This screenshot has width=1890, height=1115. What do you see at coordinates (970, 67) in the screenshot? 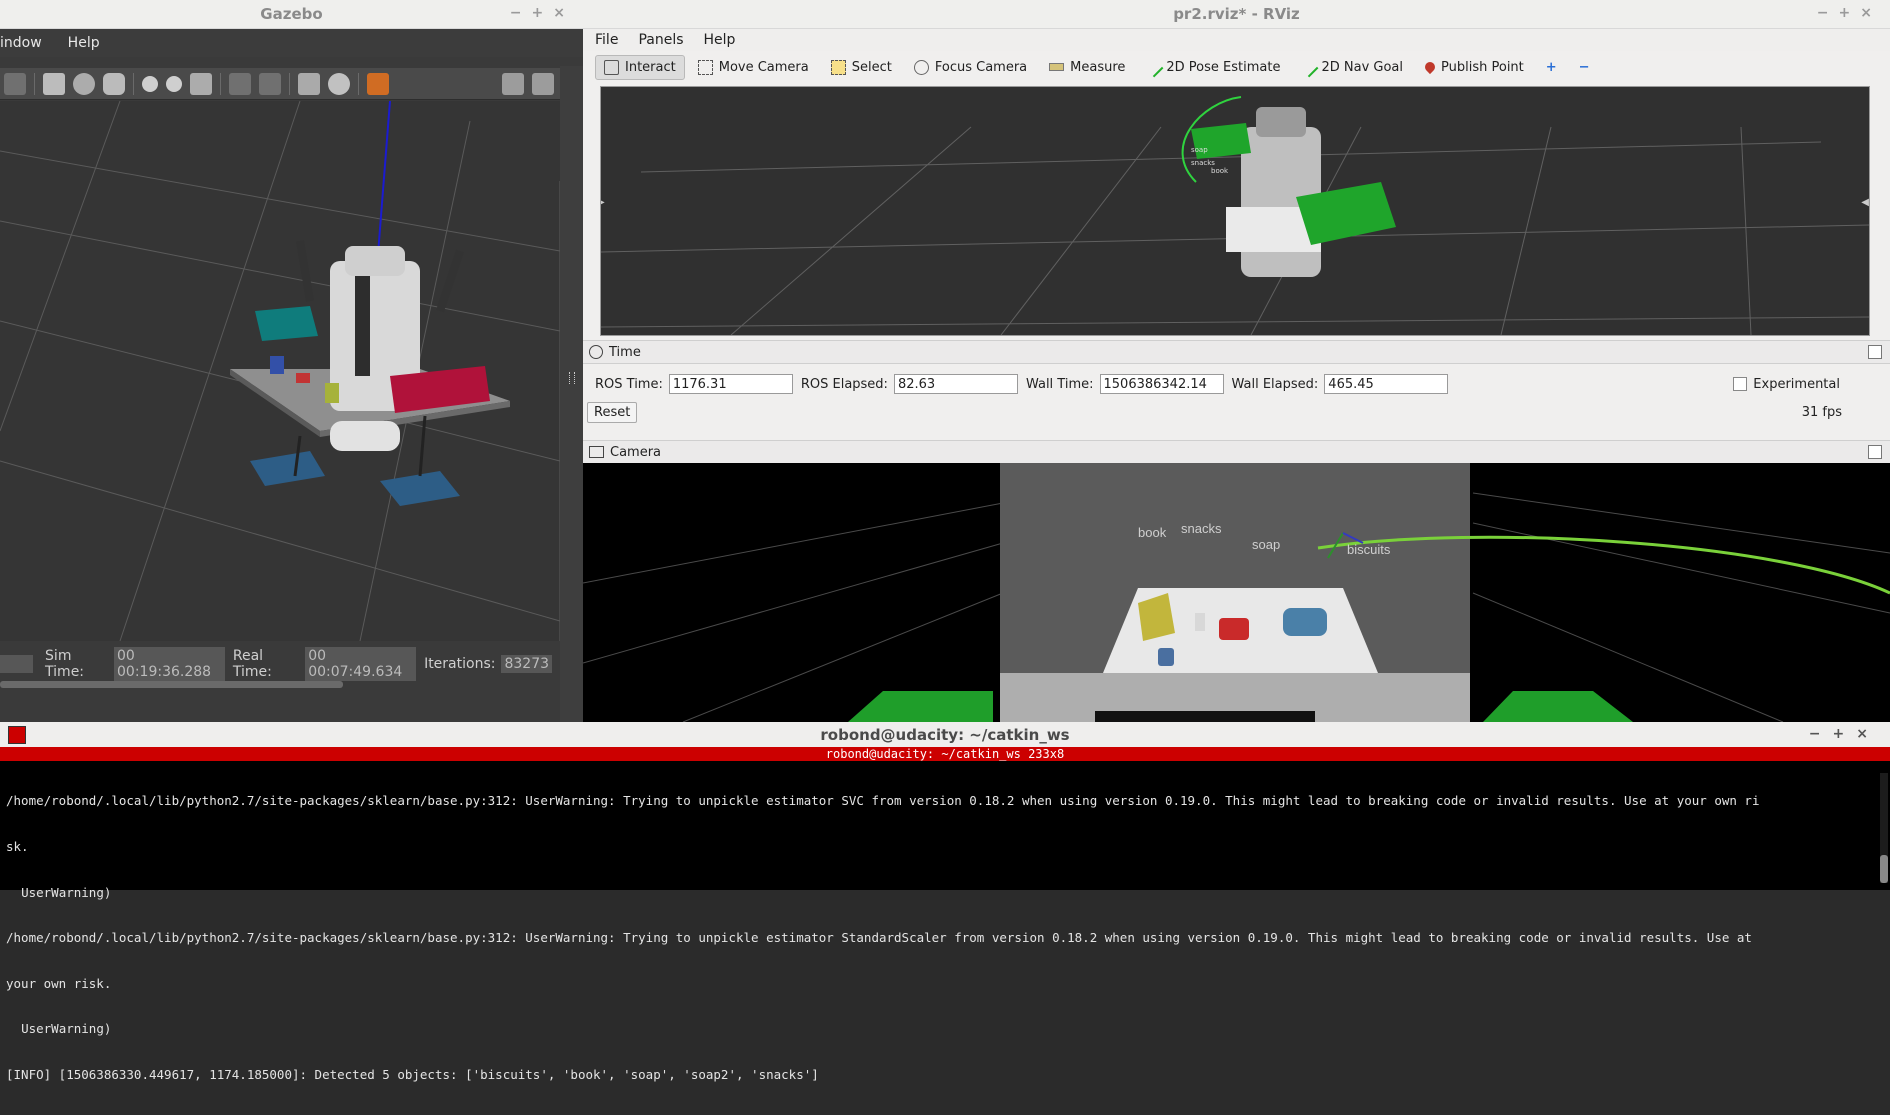
I see `tool-focus-camera: Focus Camera` at bounding box center [970, 67].